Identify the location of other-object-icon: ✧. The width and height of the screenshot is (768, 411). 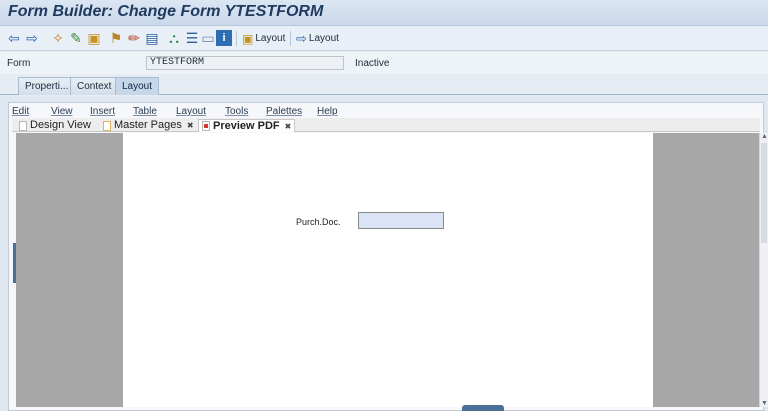
(58, 38).